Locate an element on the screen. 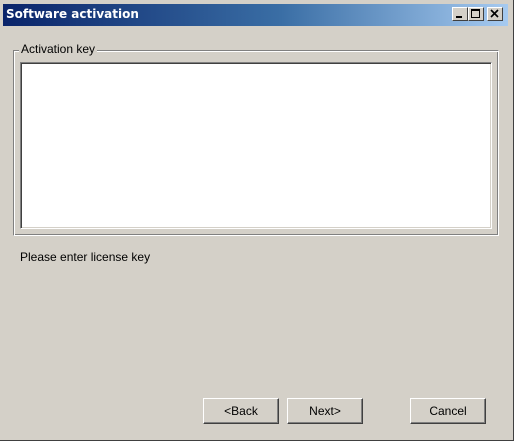 Image resolution: width=514 pixels, height=441 pixels. close-icon is located at coordinates (494, 13).